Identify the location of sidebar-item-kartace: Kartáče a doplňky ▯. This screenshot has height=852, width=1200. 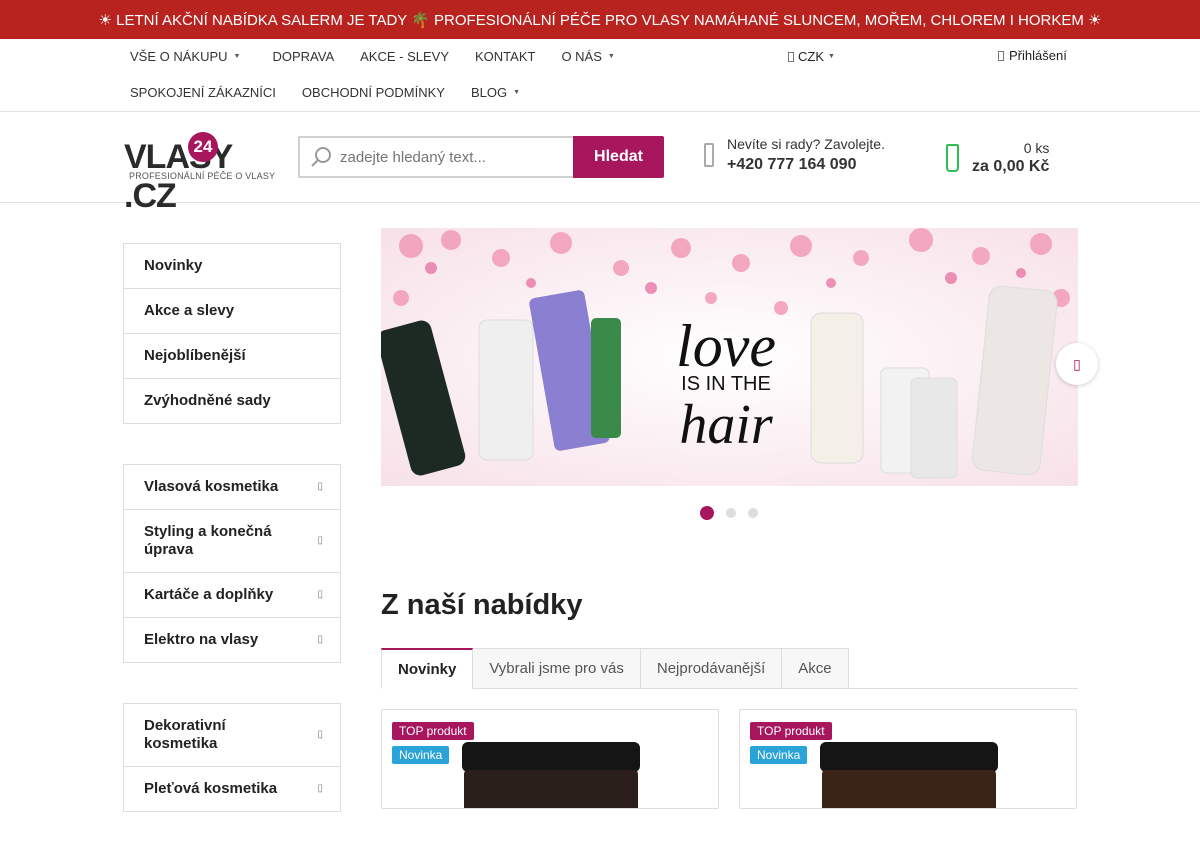
(232, 595).